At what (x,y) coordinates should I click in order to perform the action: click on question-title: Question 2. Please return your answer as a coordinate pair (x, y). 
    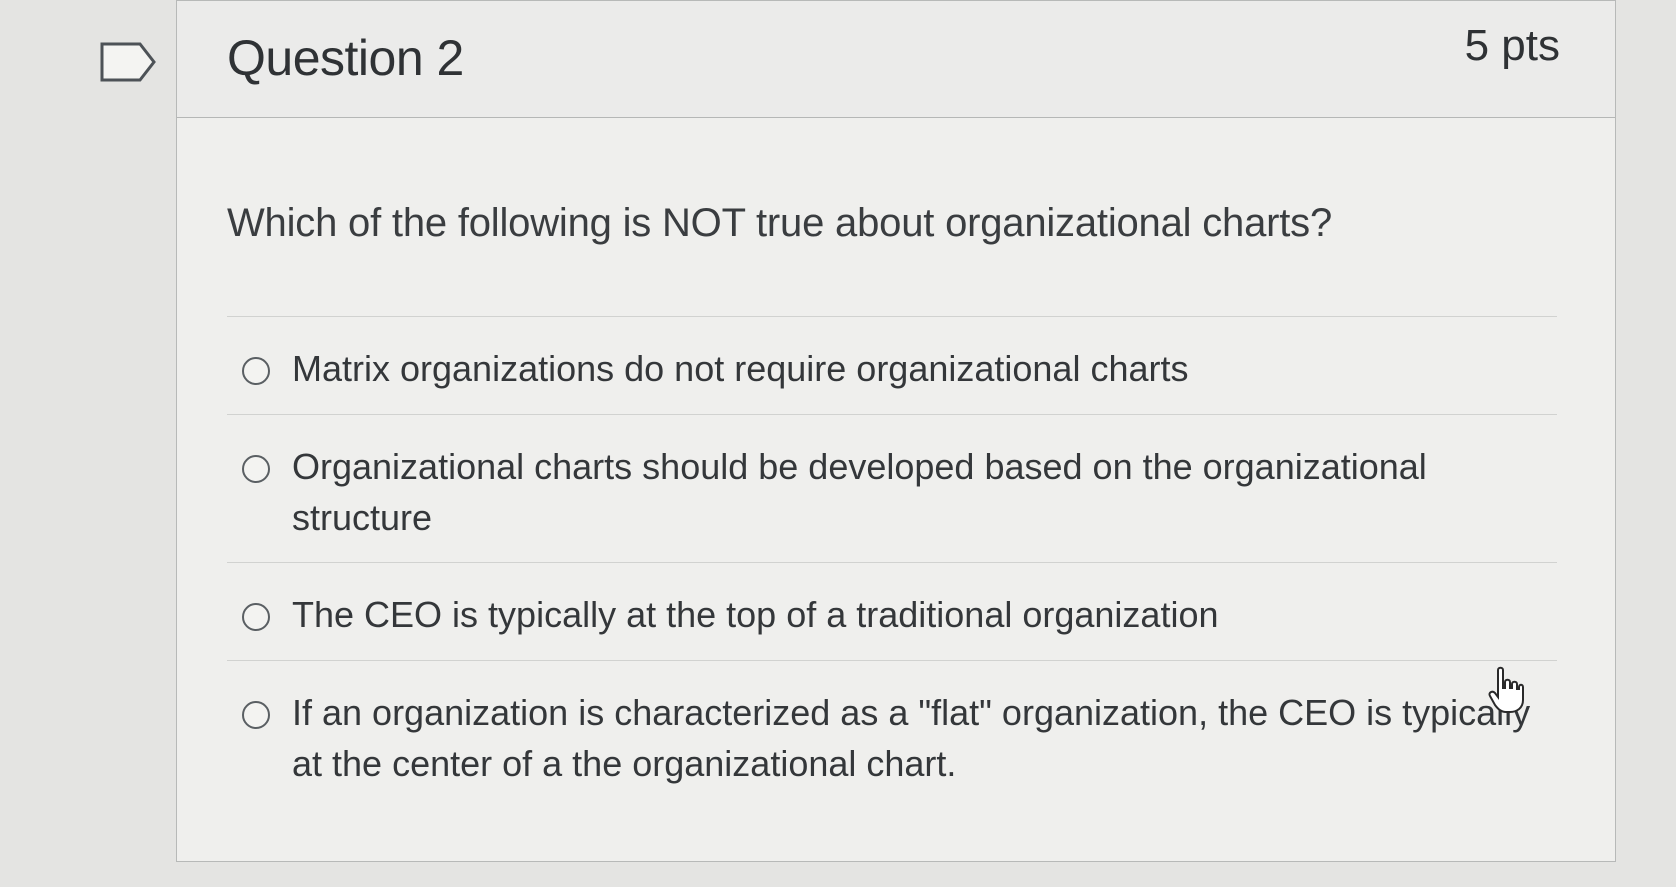
    Looking at the image, I should click on (345, 58).